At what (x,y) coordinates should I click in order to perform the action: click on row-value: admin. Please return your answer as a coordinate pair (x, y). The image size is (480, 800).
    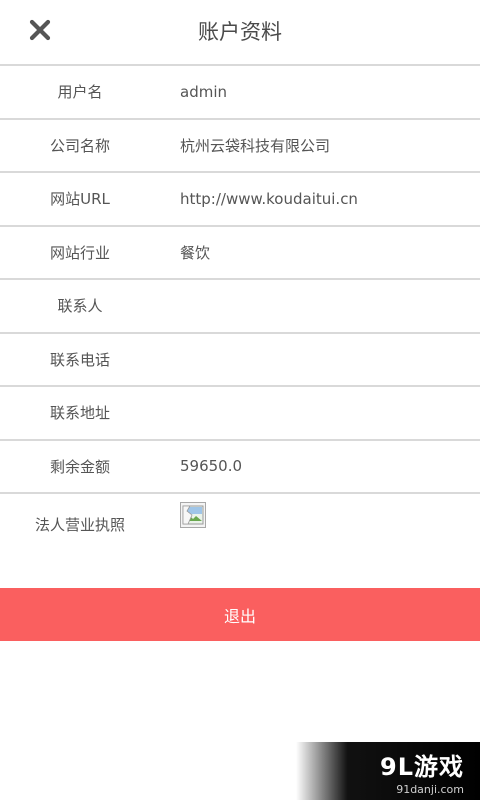
    Looking at the image, I should click on (203, 91).